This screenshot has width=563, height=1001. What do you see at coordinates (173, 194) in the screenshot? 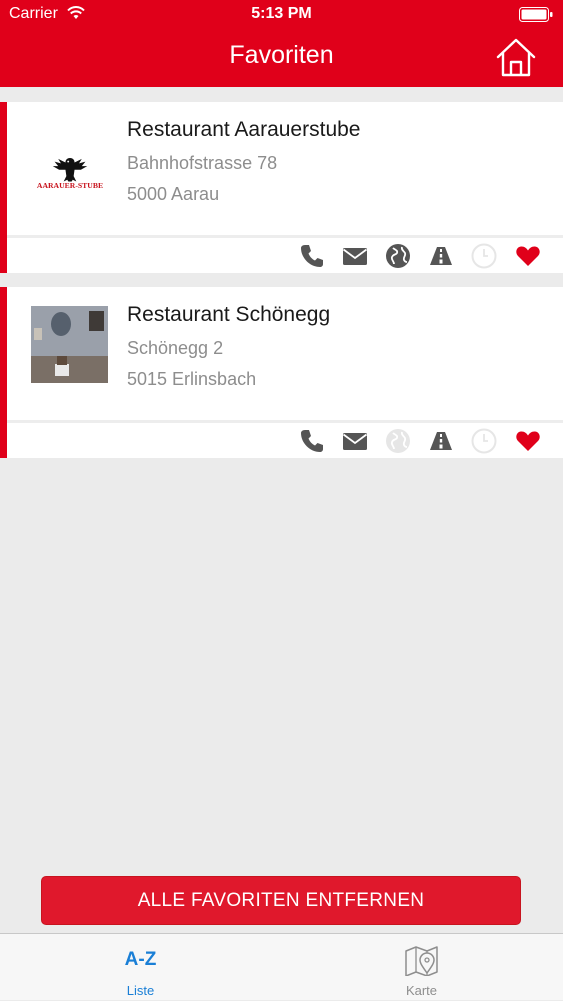
I see `restaurant-city: 5000 Aarau` at bounding box center [173, 194].